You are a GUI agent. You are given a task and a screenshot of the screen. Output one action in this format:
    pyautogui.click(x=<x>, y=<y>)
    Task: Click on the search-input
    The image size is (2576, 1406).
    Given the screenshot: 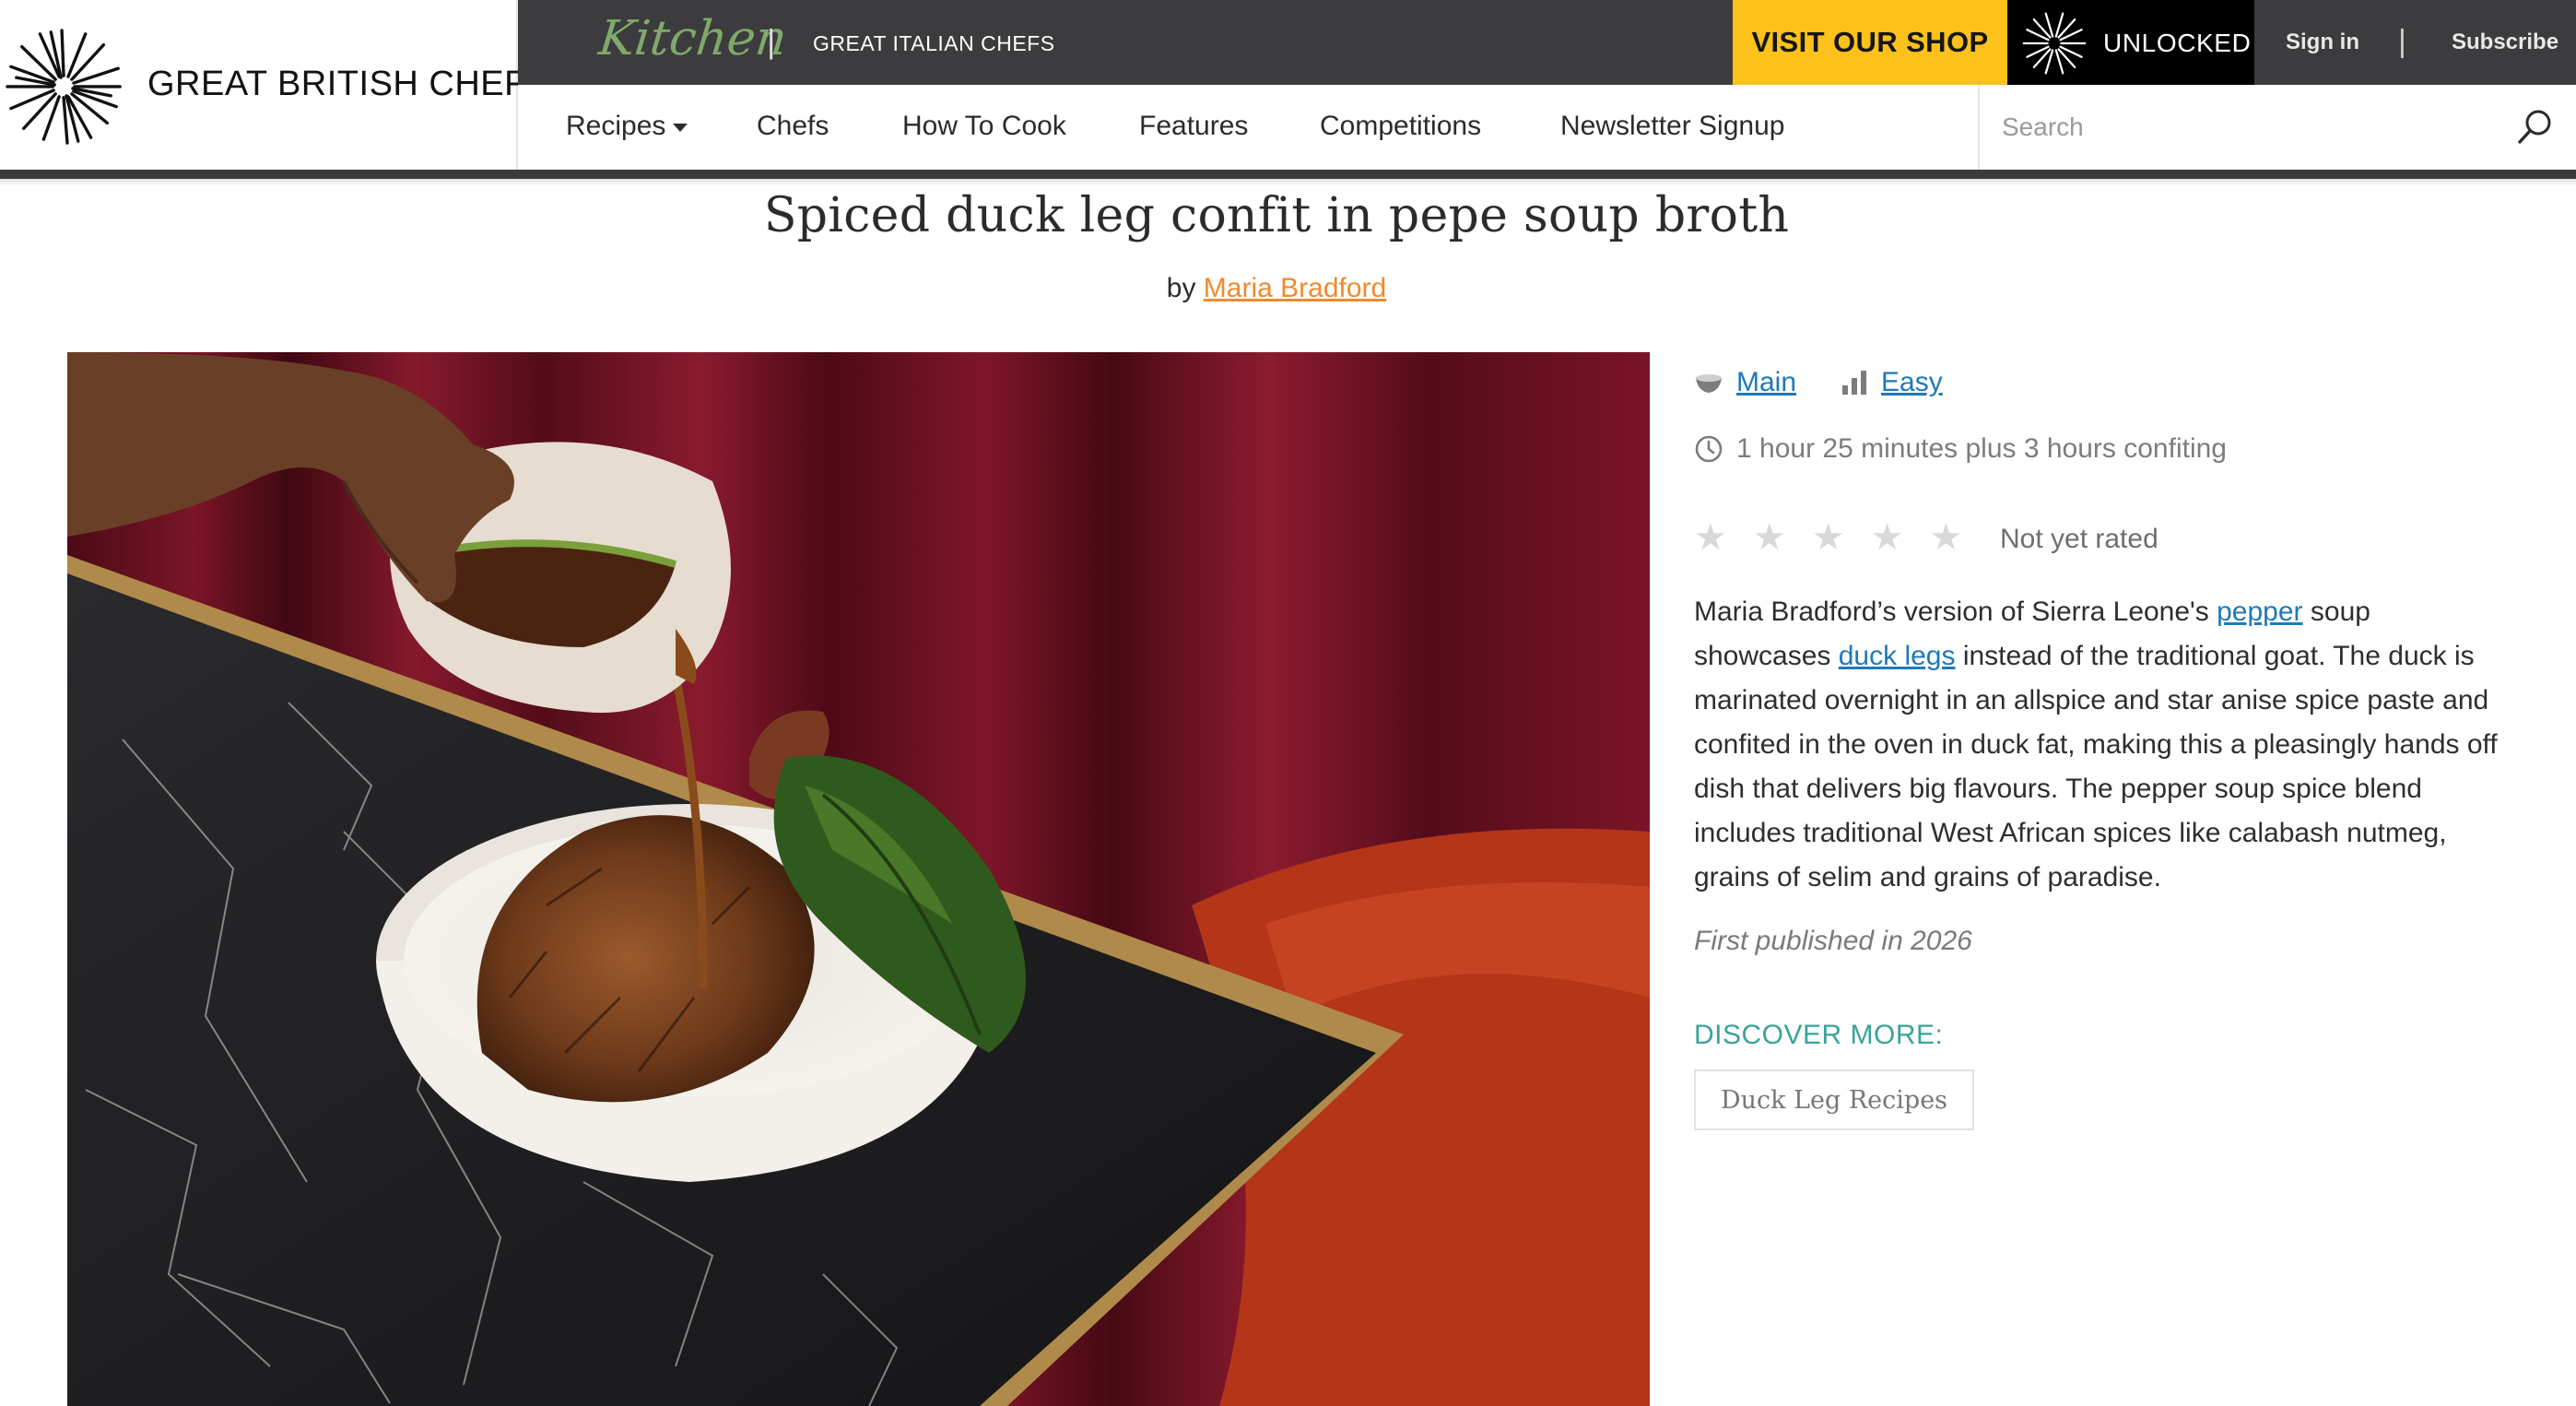 What is the action you would take?
    pyautogui.click(x=2251, y=127)
    